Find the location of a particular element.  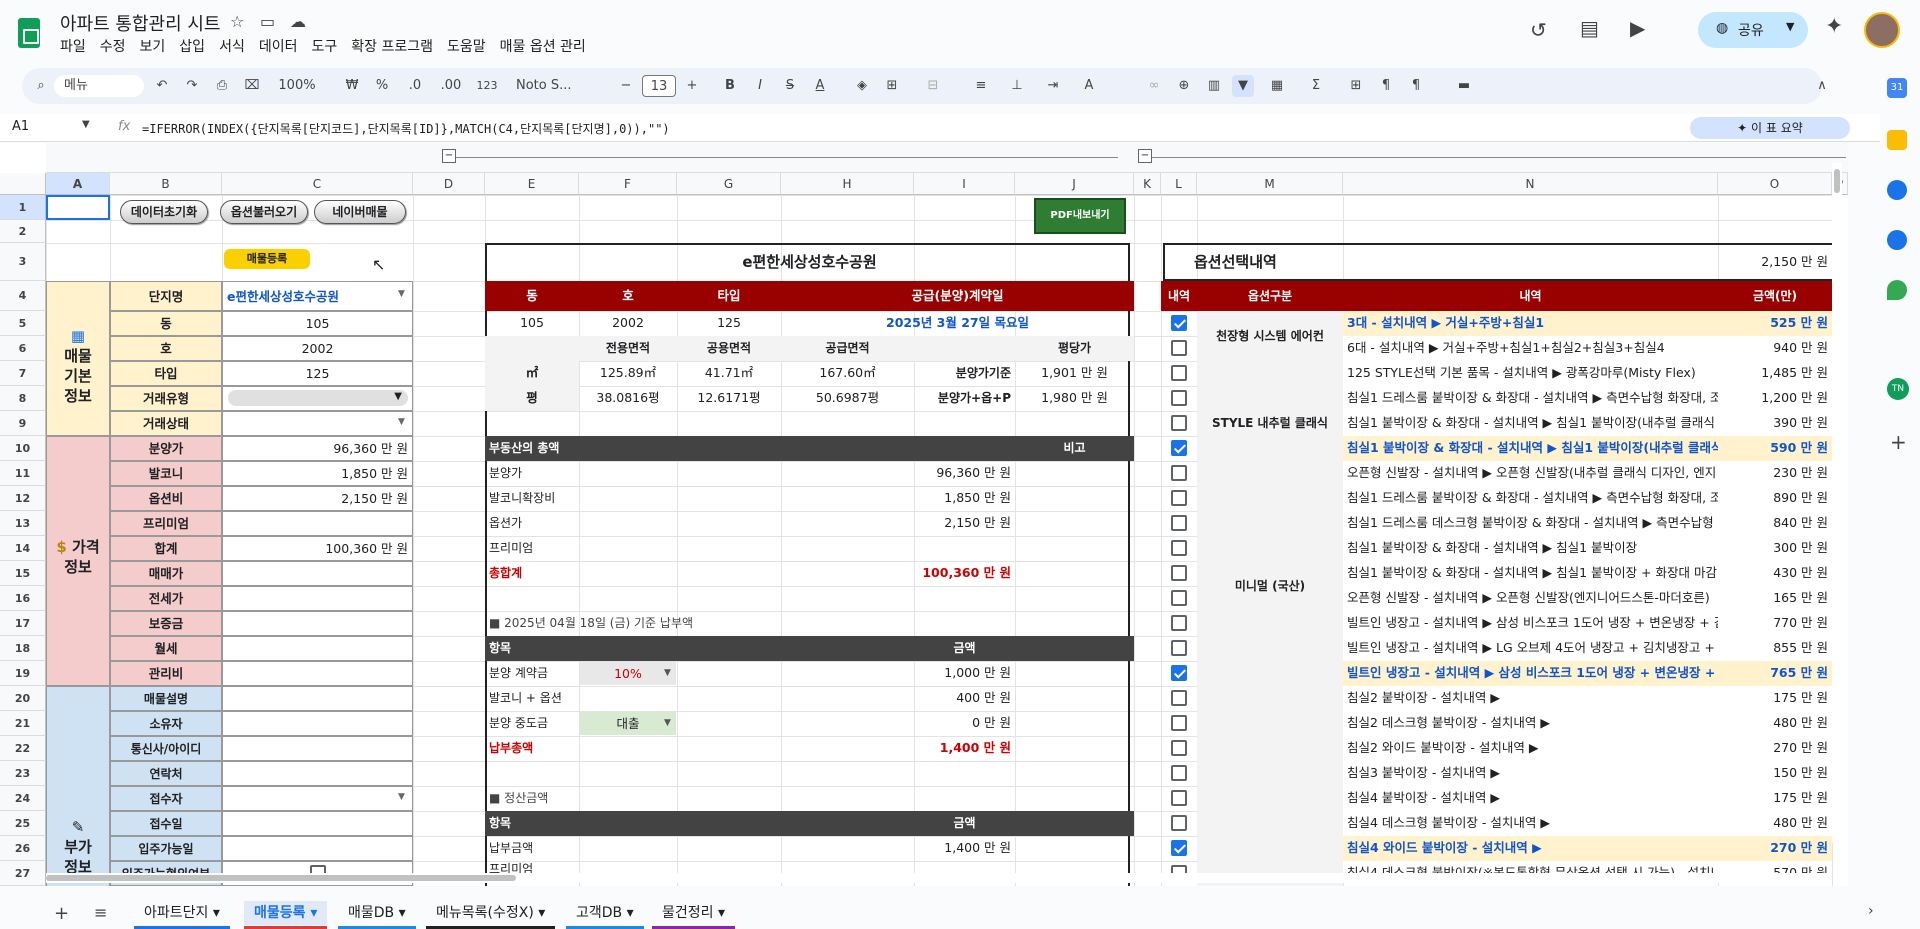

value-contract: 2025년 3월 27일 목요일 is located at coordinates (957, 323).